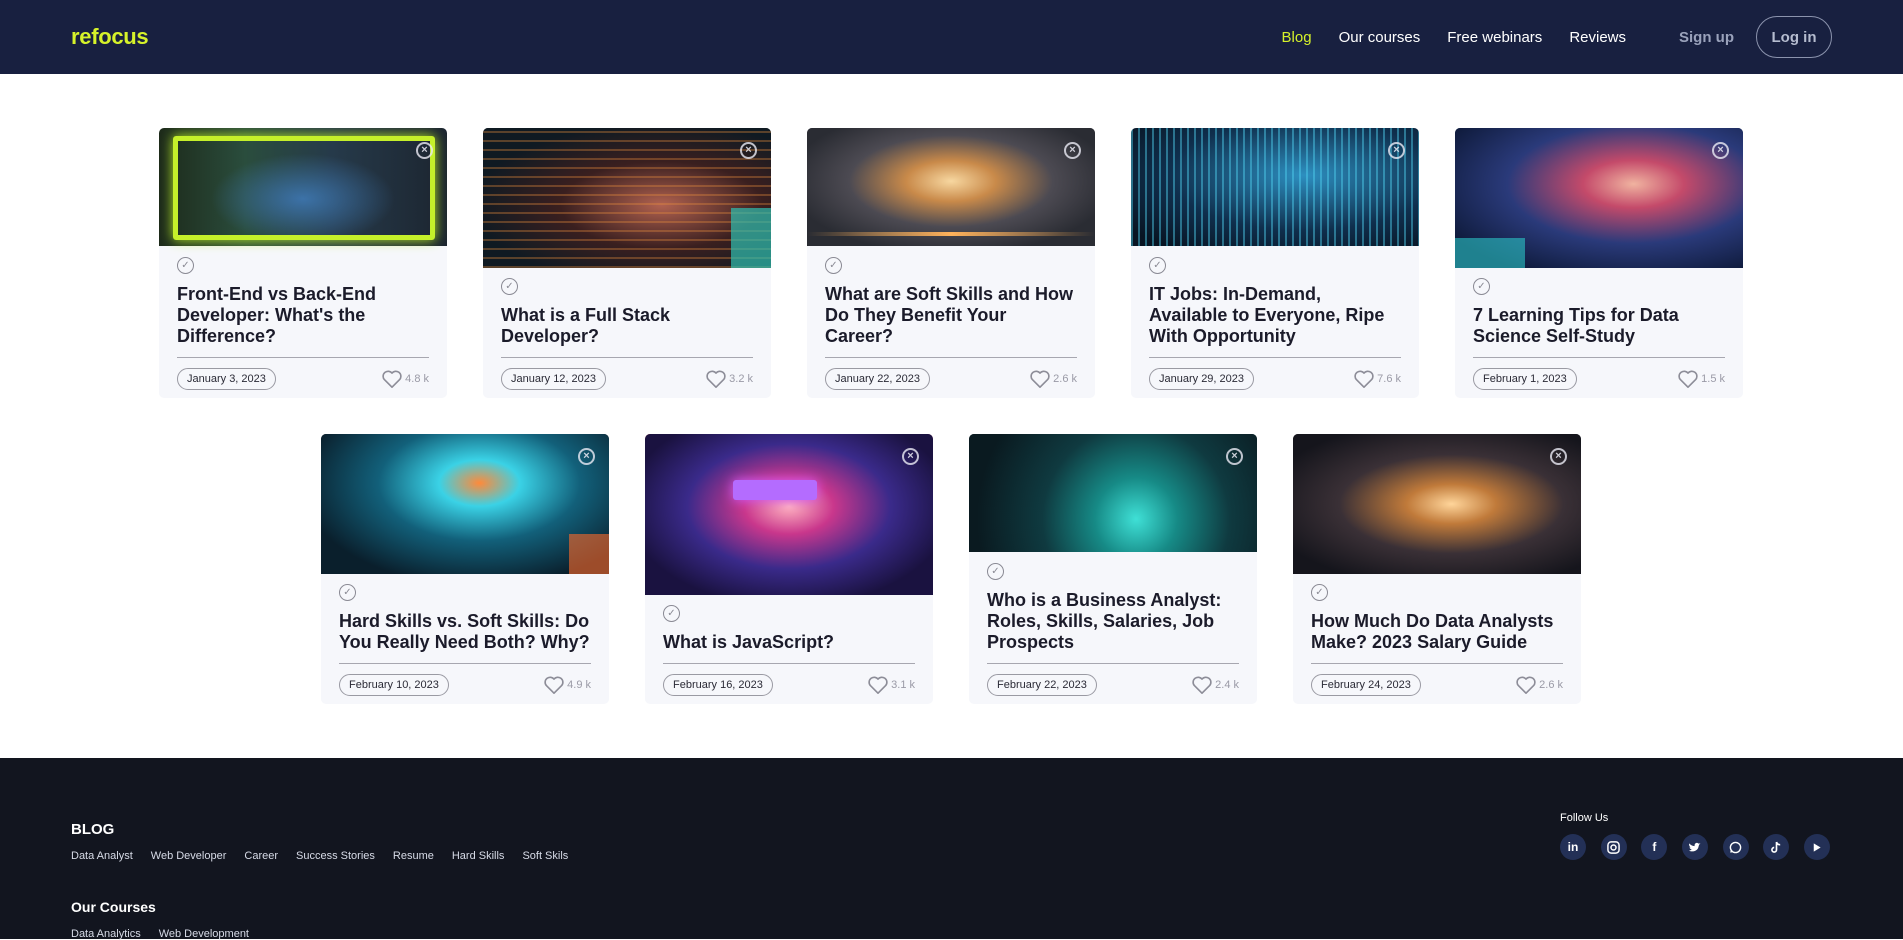 The width and height of the screenshot is (1903, 940). Describe the element at coordinates (478, 856) in the screenshot. I see `footer-link-hard-skills: Hard Skills` at that location.